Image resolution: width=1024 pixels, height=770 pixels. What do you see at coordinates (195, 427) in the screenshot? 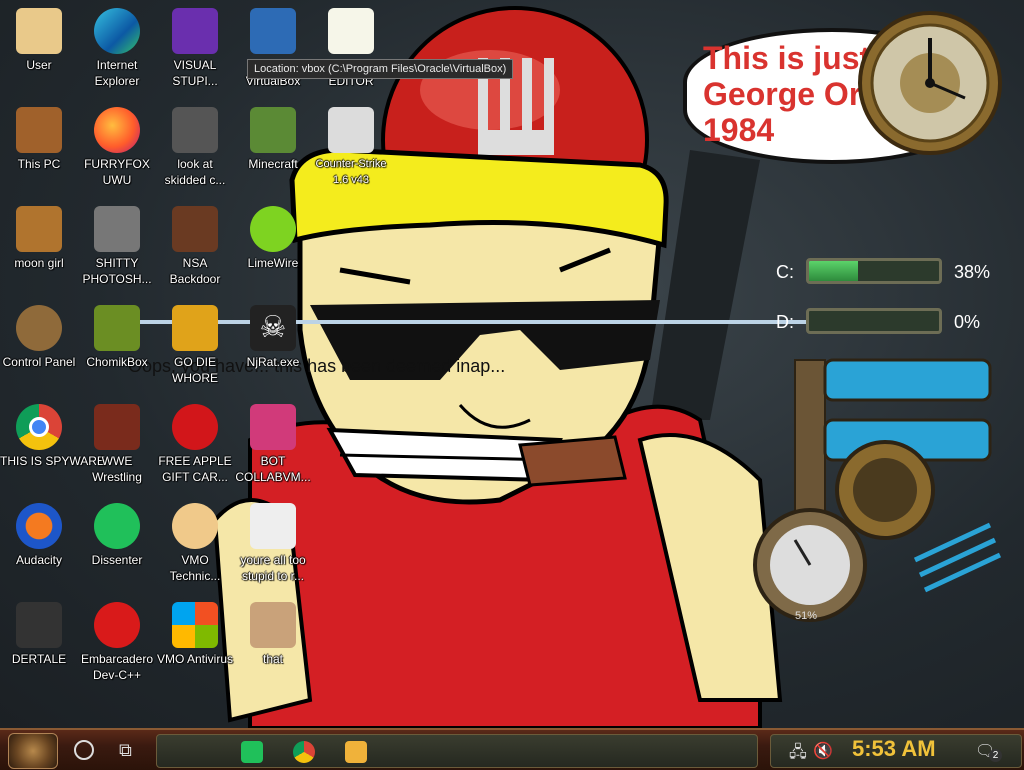
I see `apple-icon` at bounding box center [195, 427].